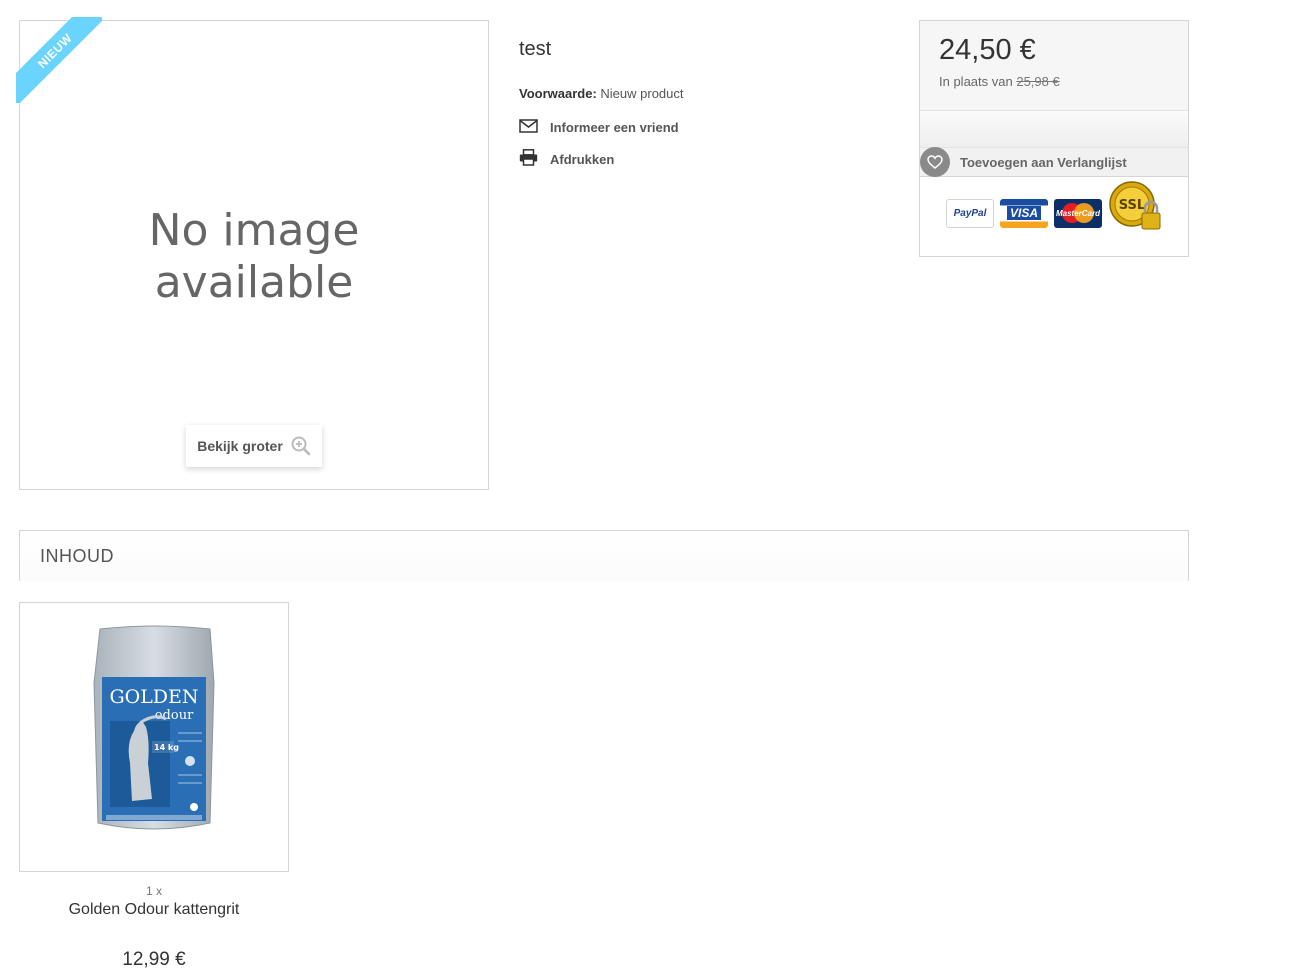 This screenshot has width=1311, height=979. Describe the element at coordinates (154, 959) in the screenshot. I see `pack-item-price: 12,99 €` at that location.